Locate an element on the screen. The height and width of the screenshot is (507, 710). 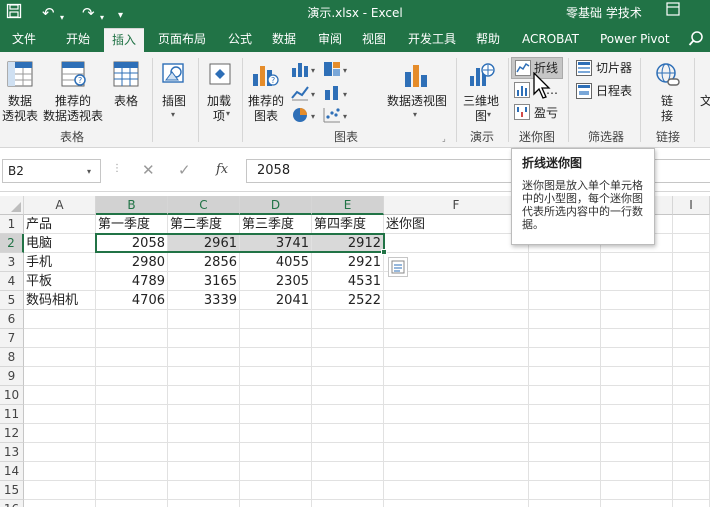
pivot-table-button: 数据 透视表 is located at coordinates (20, 109).